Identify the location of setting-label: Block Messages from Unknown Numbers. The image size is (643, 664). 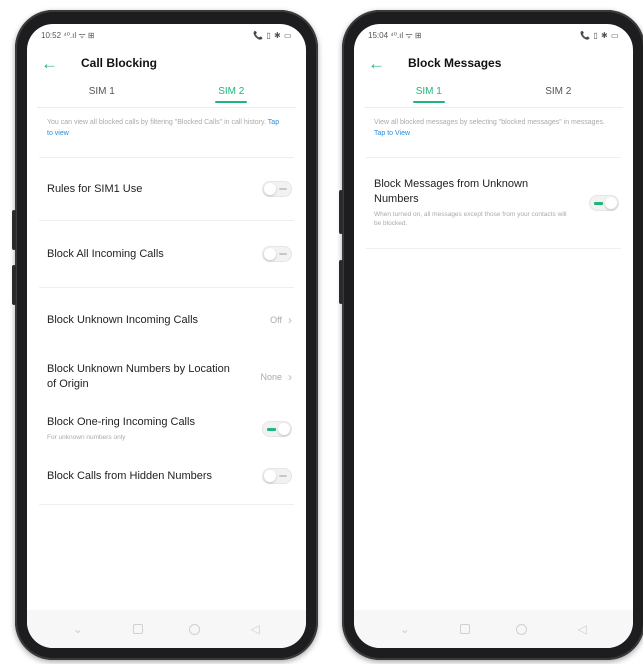
(451, 191).